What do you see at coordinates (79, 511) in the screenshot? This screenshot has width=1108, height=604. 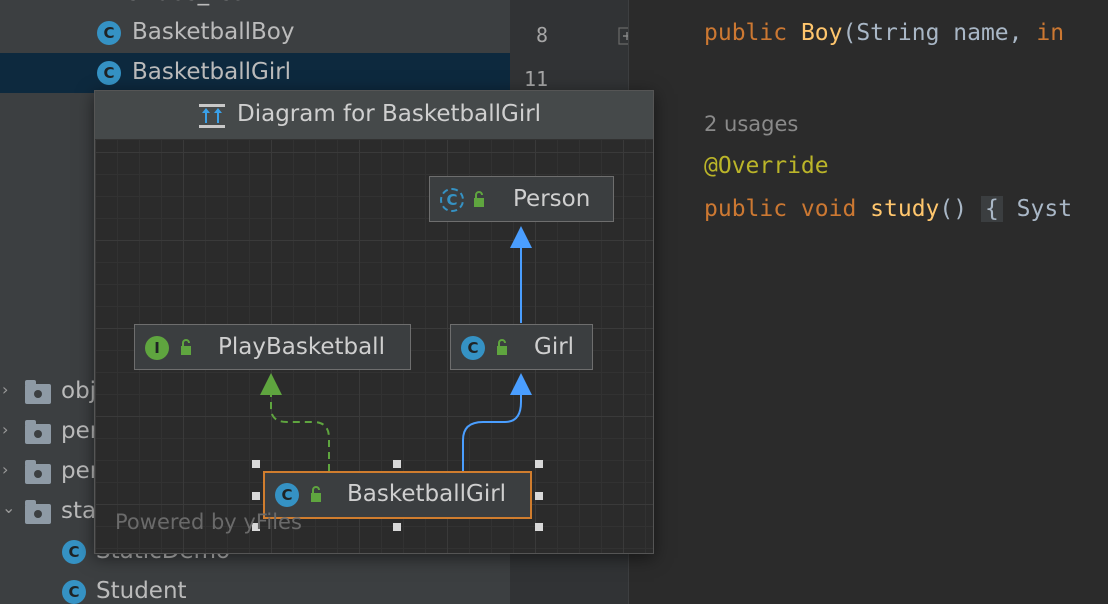 I see `tree-folder-label: sta` at bounding box center [79, 511].